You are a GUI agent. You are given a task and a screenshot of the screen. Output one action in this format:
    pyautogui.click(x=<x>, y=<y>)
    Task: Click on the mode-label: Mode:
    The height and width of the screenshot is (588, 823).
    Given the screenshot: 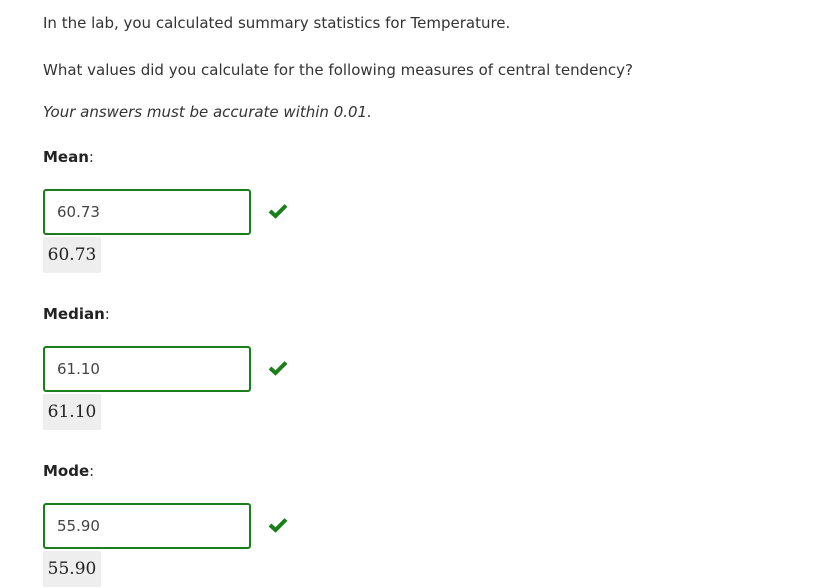 What is the action you would take?
    pyautogui.click(x=69, y=471)
    